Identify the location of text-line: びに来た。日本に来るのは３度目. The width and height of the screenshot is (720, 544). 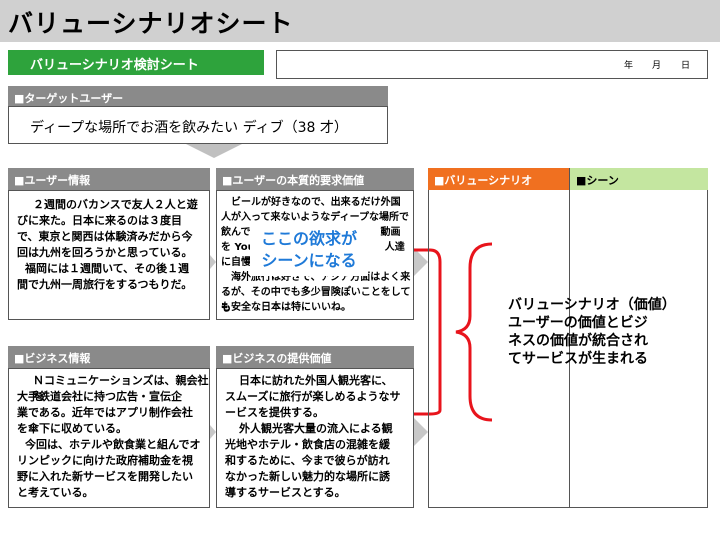
(99, 220).